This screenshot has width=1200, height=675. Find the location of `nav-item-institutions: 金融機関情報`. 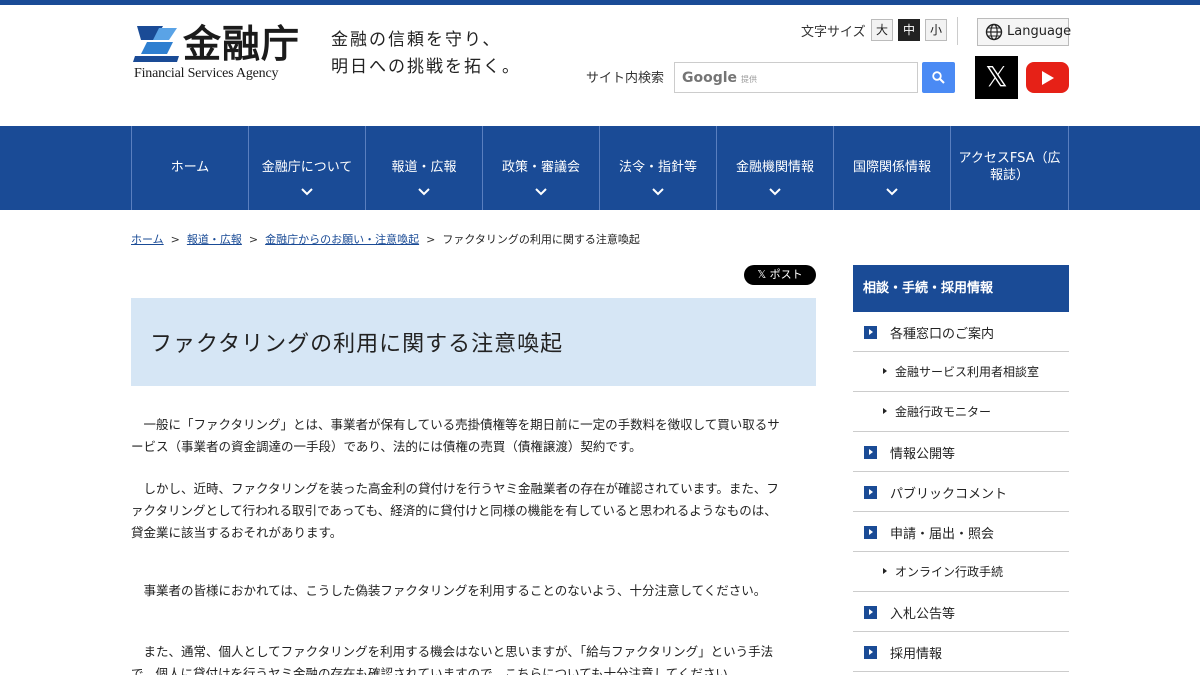

nav-item-institutions: 金融機関情報 is located at coordinates (774, 168).